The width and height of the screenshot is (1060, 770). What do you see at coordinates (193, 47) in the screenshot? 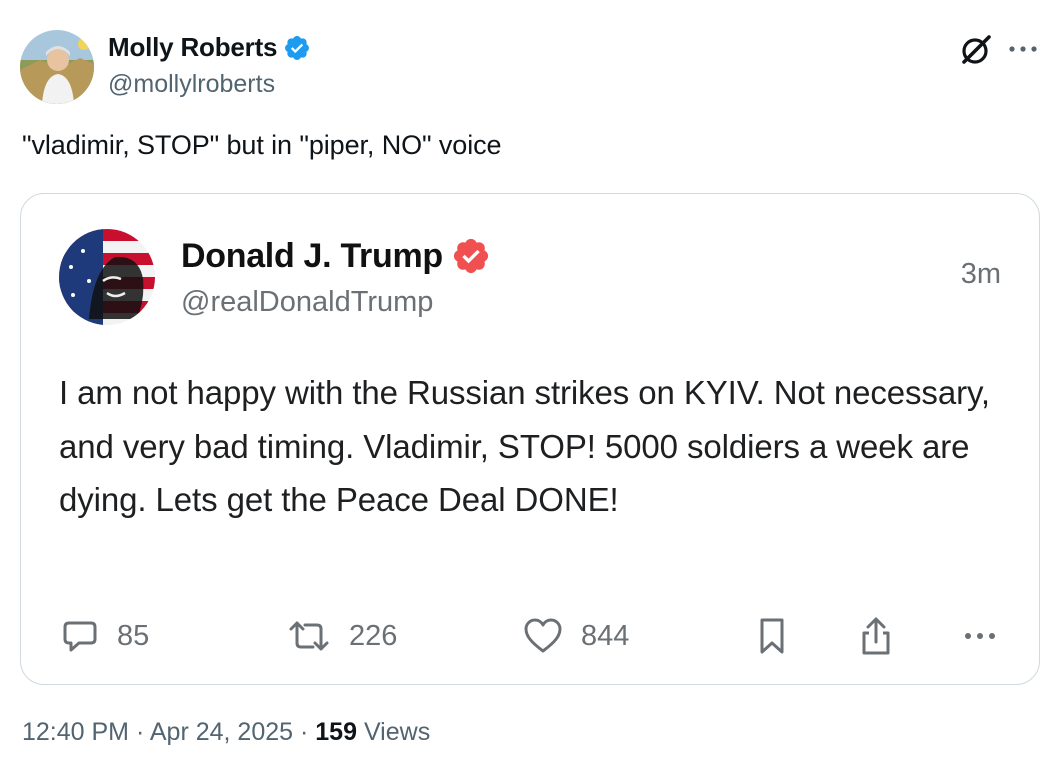
I see `author-name: Molly Roberts` at bounding box center [193, 47].